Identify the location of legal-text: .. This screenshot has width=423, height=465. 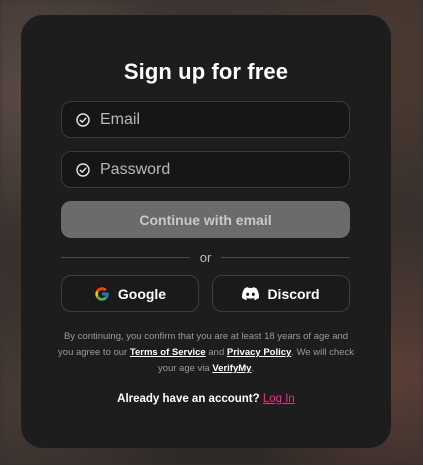
(253, 368).